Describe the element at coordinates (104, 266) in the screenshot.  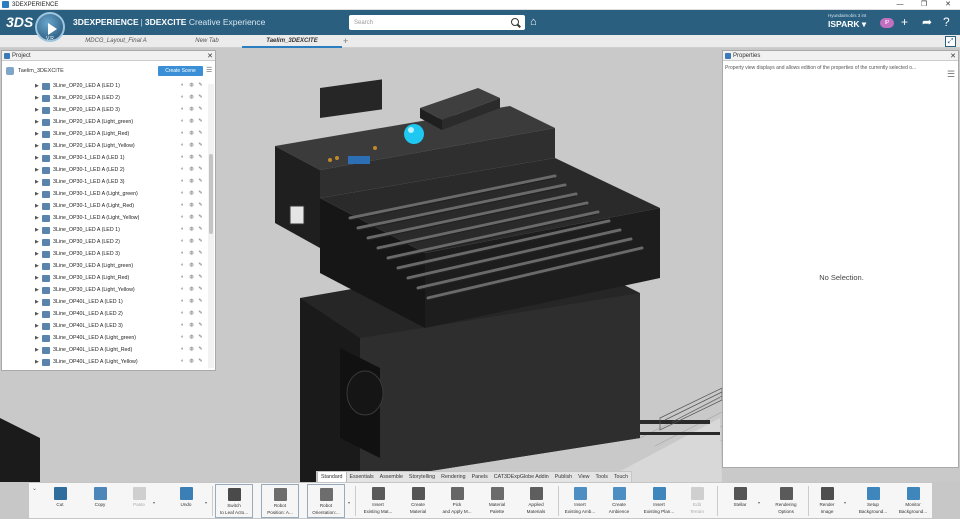
I see `tree-item: ▶ 3Line_OP30_LED A (Light_green) ◐ ◍ ✎` at that location.